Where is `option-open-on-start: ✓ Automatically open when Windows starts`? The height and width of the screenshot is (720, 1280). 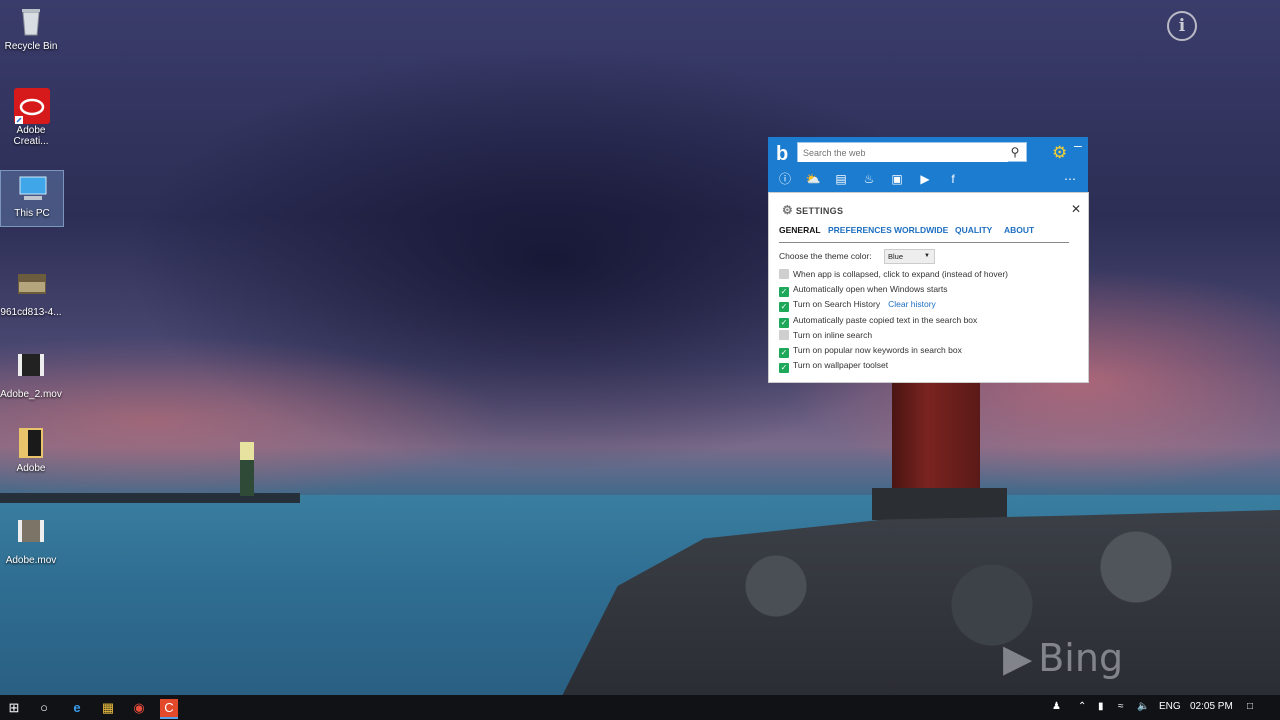 option-open-on-start: ✓ Automatically open when Windows starts is located at coordinates (863, 290).